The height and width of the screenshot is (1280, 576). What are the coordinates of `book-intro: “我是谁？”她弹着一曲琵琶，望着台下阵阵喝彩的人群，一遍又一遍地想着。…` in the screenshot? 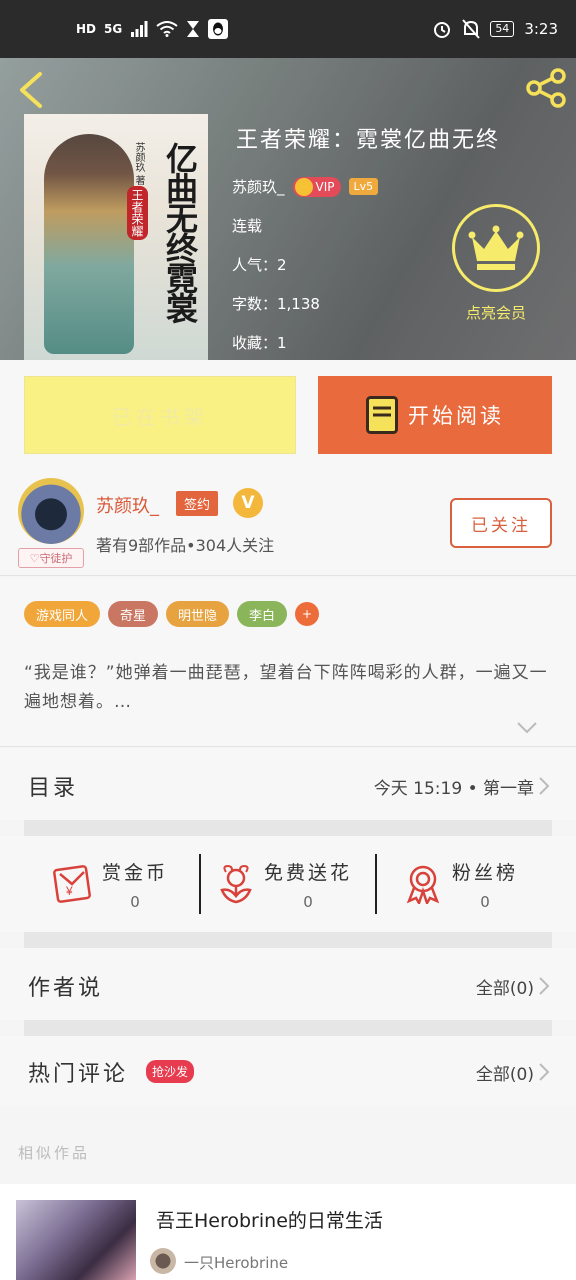 It's located at (286, 687).